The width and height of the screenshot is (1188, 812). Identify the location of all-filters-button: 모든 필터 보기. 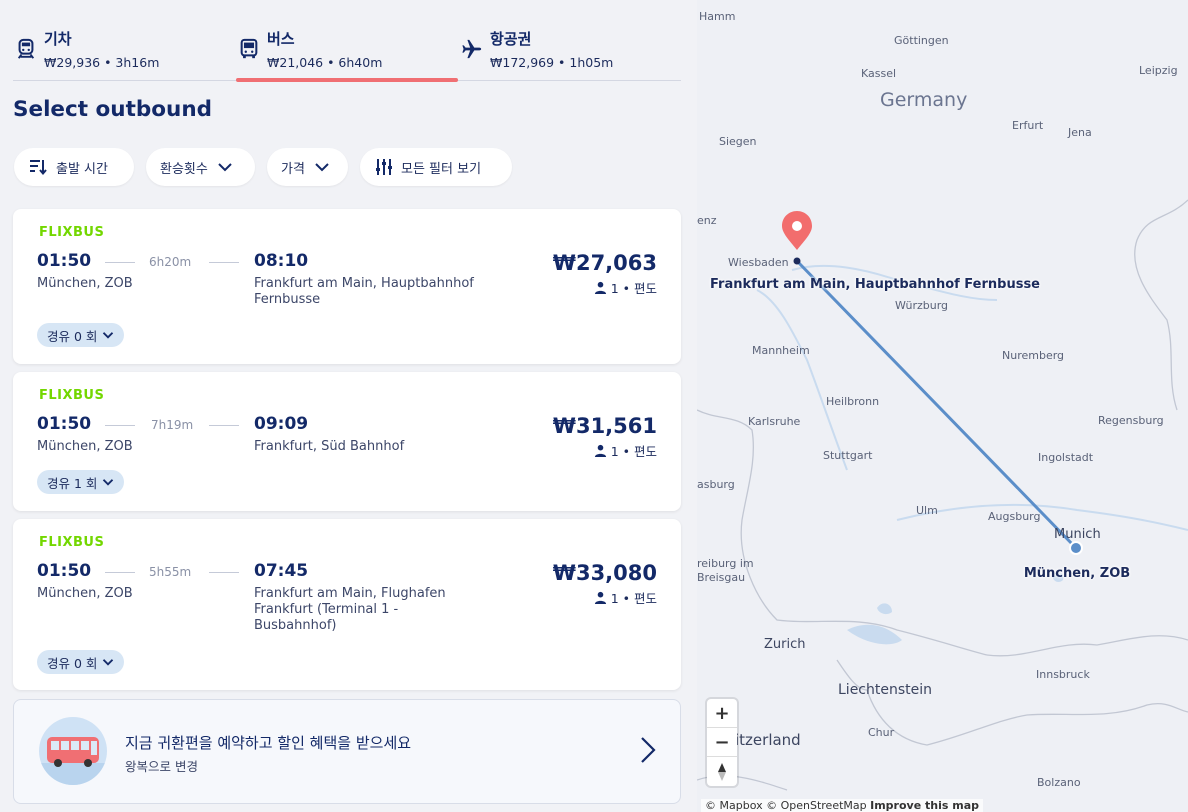
(436, 167).